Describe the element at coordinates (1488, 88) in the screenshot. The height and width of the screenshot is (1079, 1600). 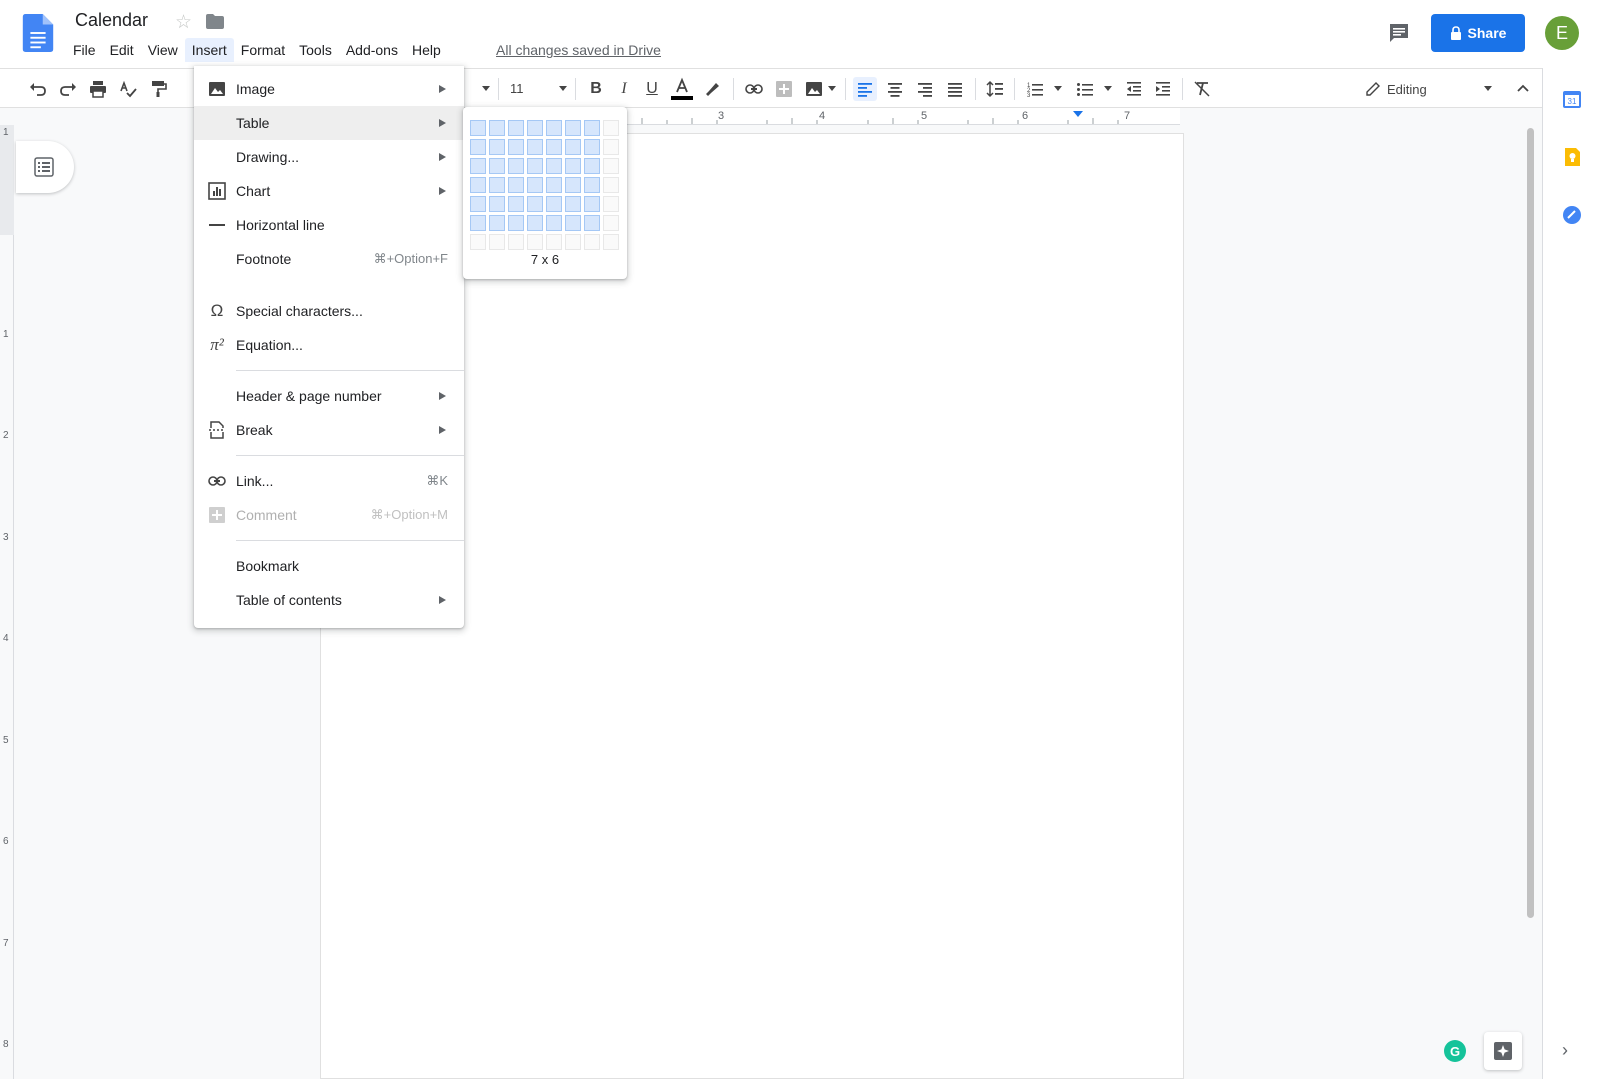
I see `editing-mode-arrow-icon` at that location.